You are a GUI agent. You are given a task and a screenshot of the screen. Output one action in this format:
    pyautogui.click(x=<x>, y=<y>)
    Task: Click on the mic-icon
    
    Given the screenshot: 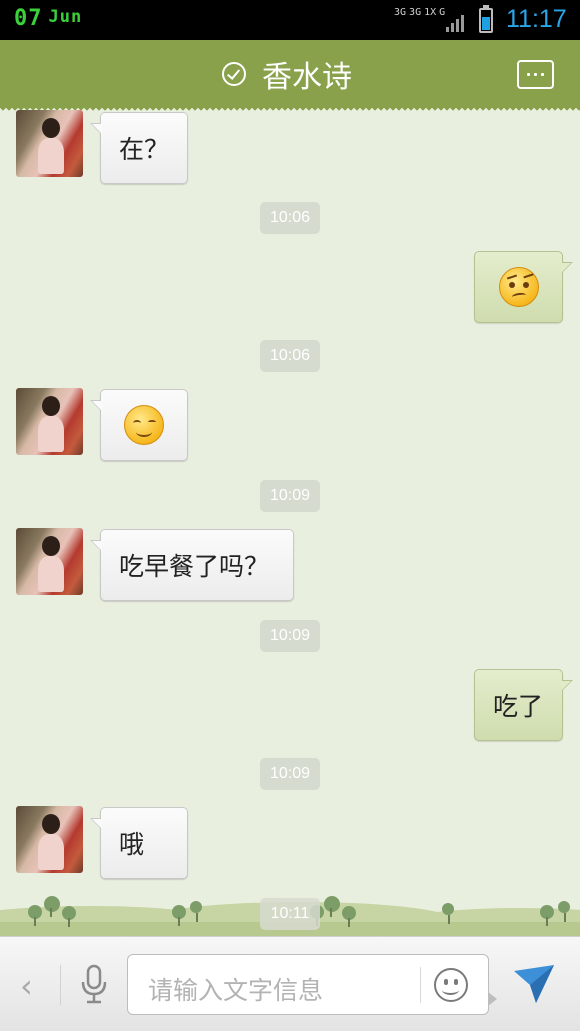 What is the action you would take?
    pyautogui.click(x=94, y=984)
    